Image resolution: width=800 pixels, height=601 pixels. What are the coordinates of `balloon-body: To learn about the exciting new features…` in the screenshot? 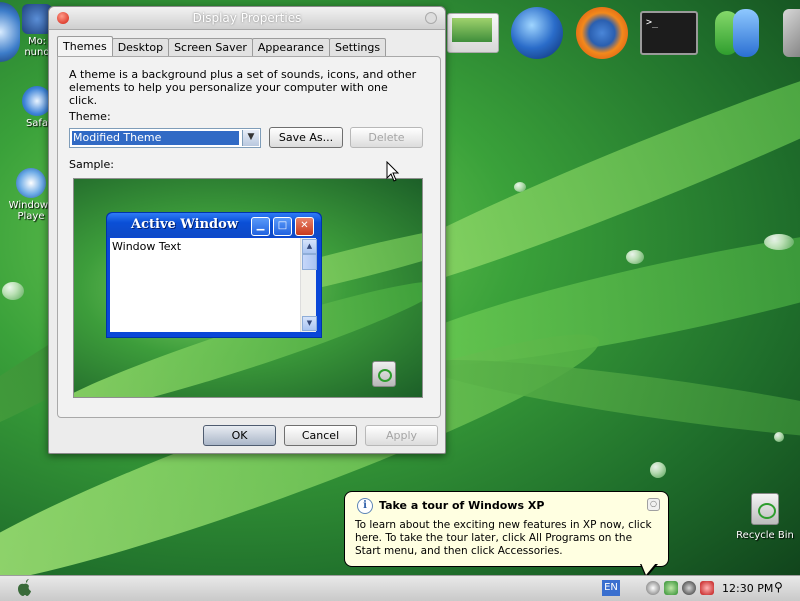 It's located at (503, 538).